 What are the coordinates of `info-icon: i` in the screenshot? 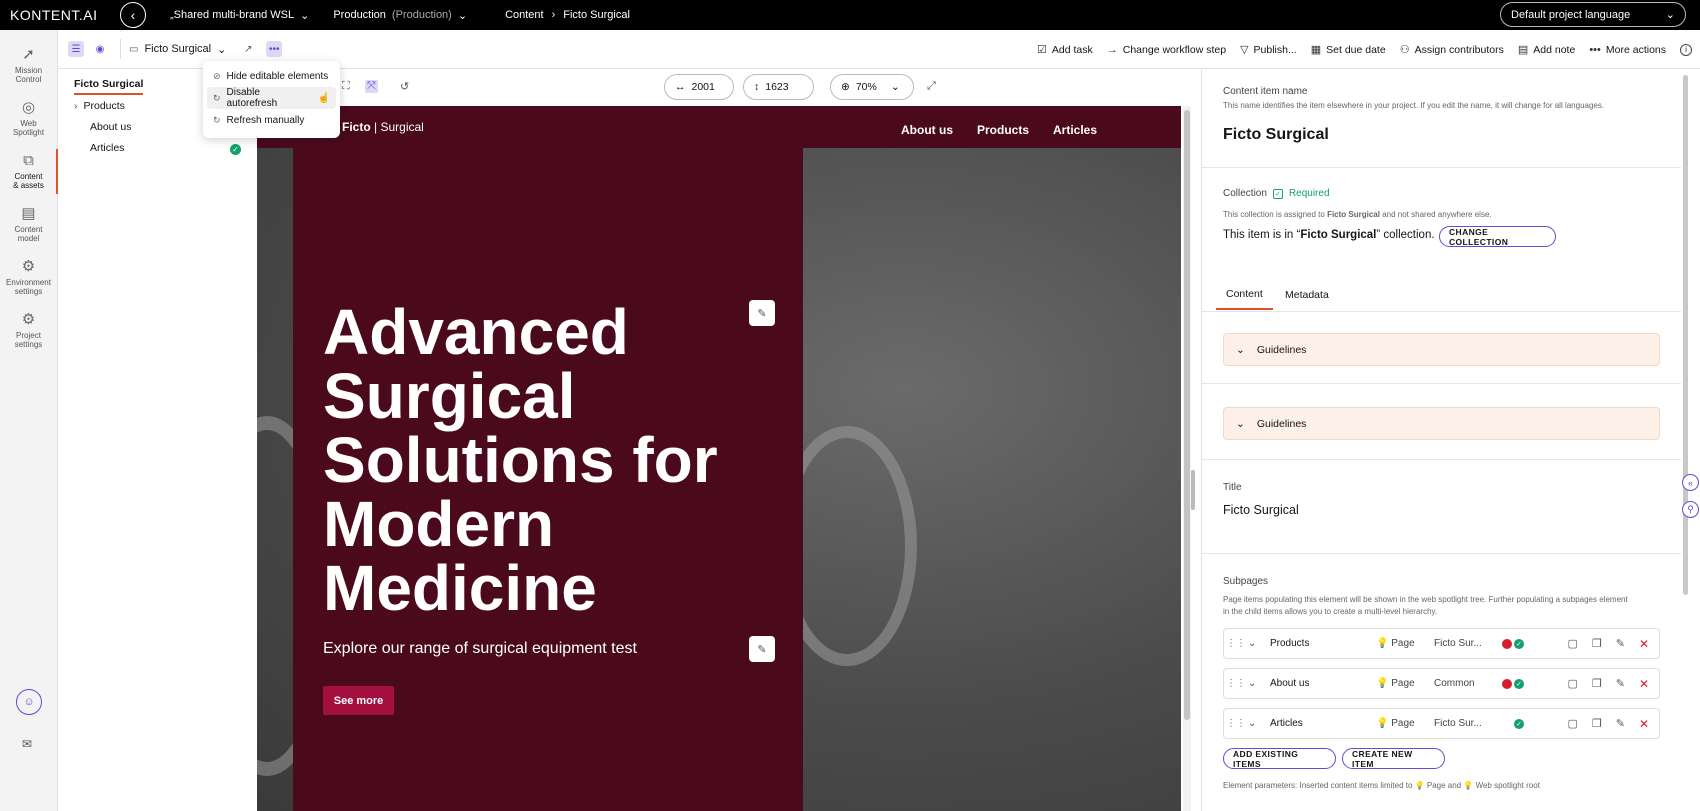 It's located at (1686, 49).